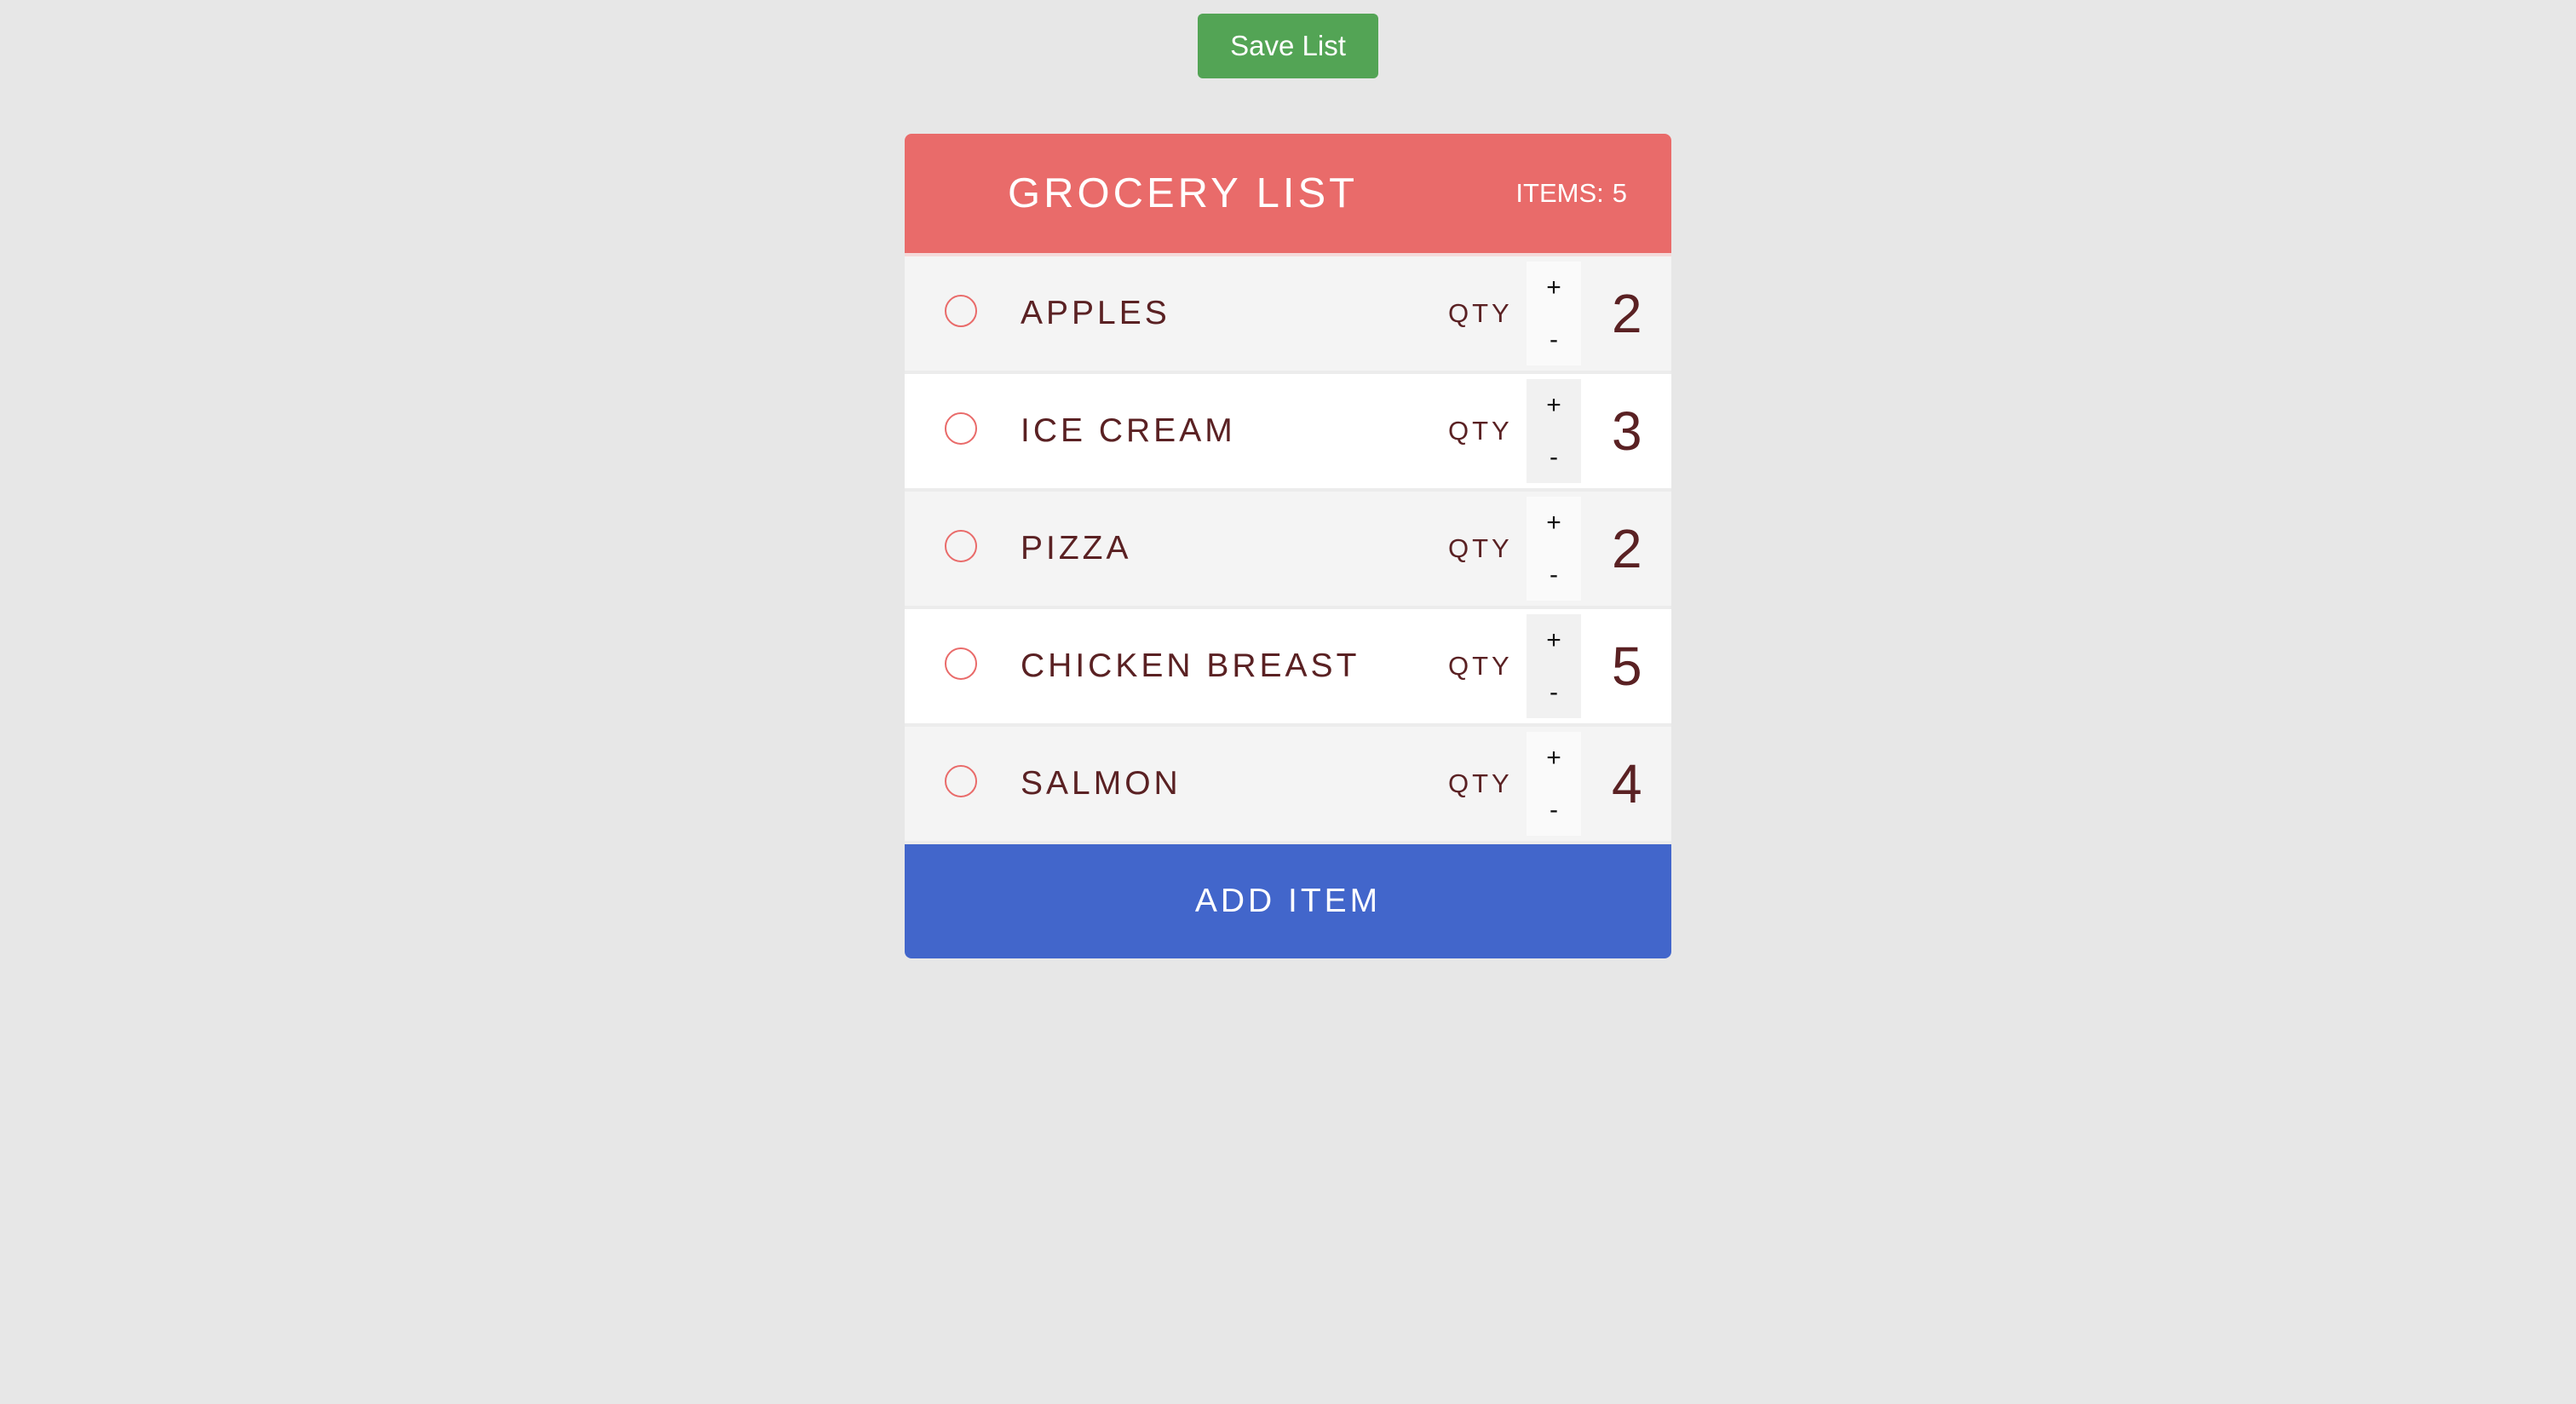 The image size is (2576, 1404). I want to click on item-name: ICE CREAM, so click(1128, 430).